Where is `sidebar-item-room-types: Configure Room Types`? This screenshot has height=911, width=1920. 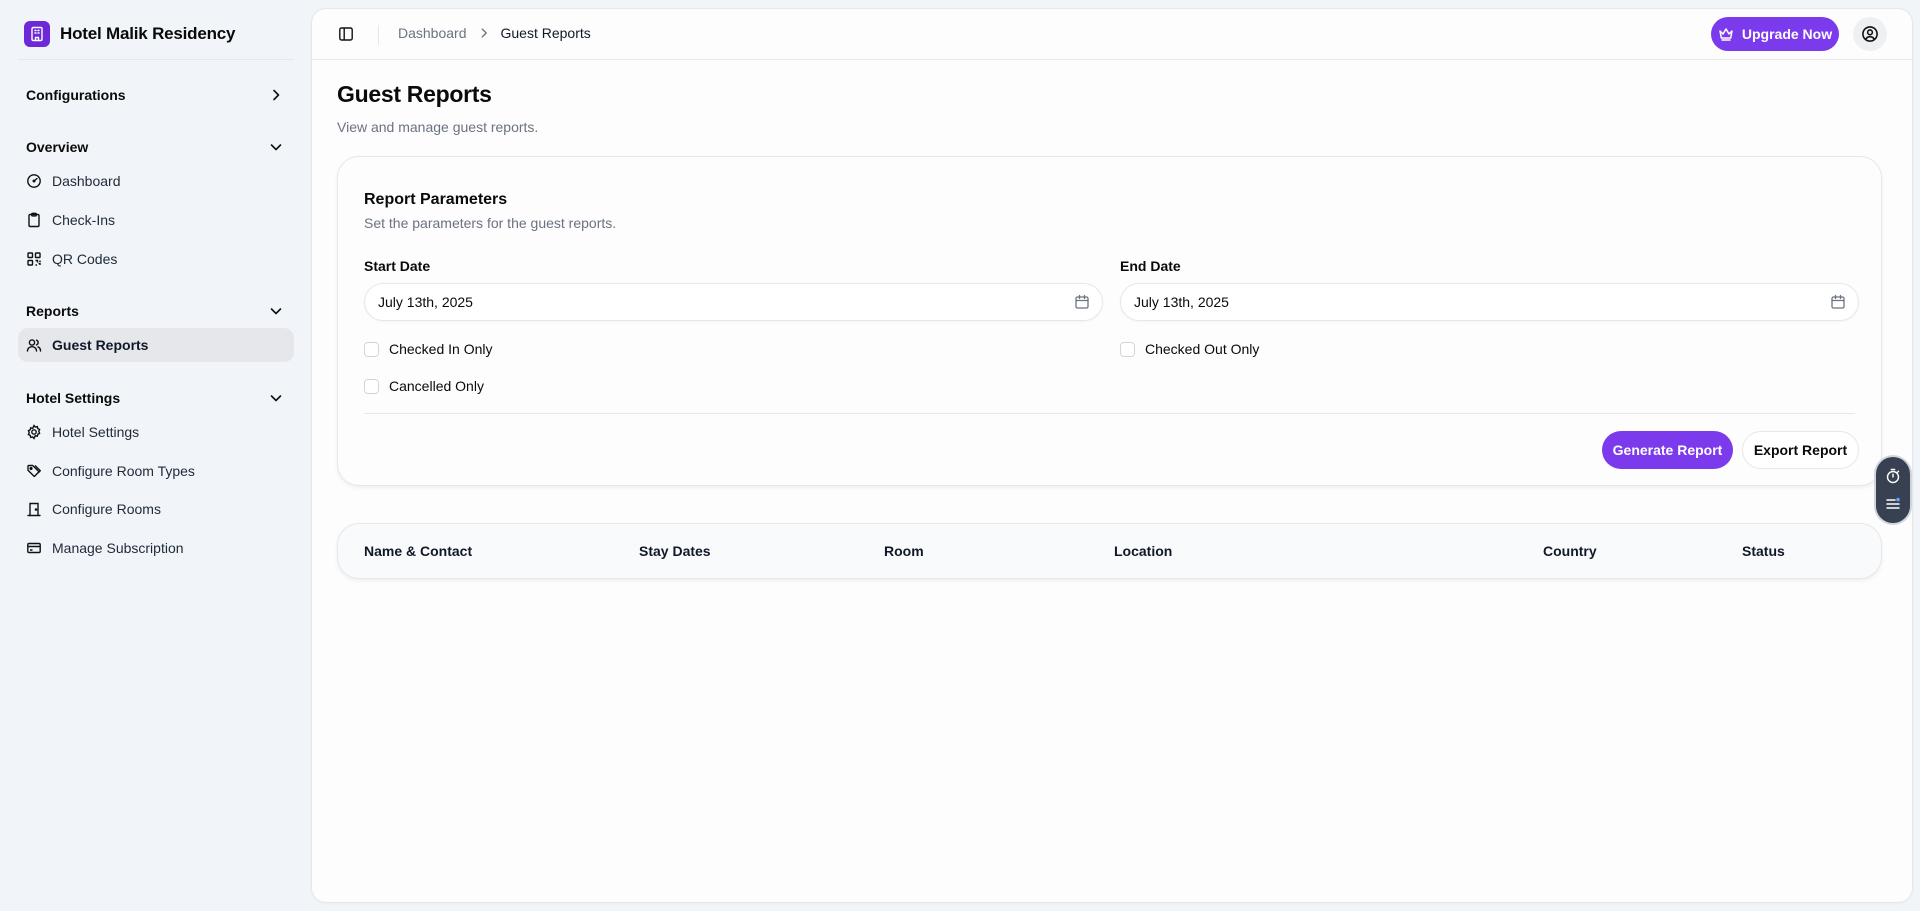
sidebar-item-room-types: Configure Room Types is located at coordinates (156, 471).